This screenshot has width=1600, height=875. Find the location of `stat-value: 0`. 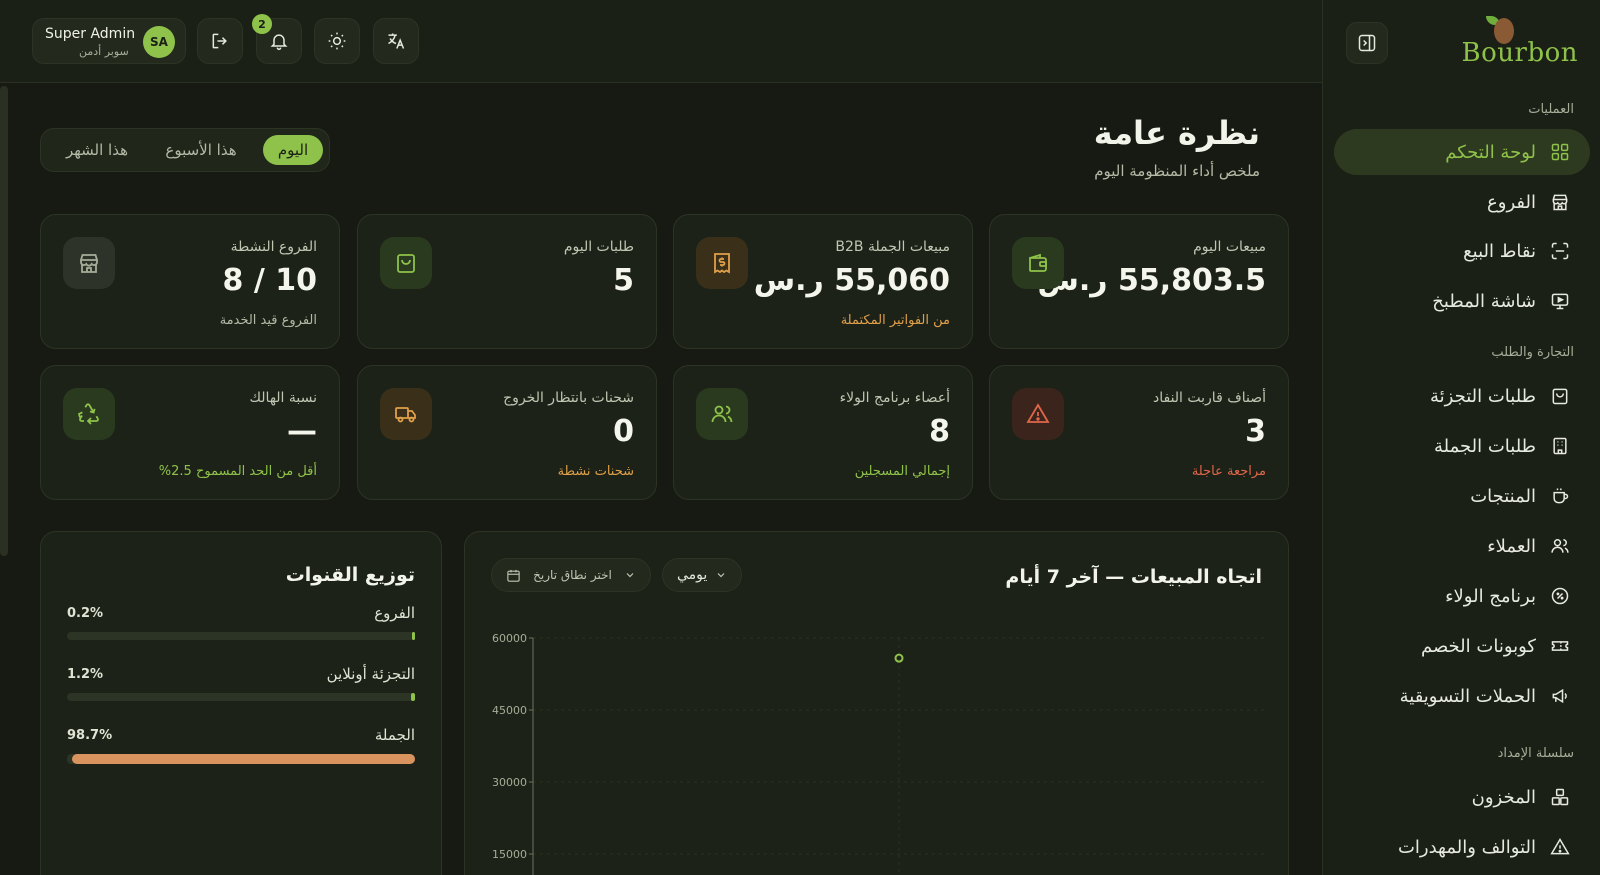

stat-value: 0 is located at coordinates (623, 431).